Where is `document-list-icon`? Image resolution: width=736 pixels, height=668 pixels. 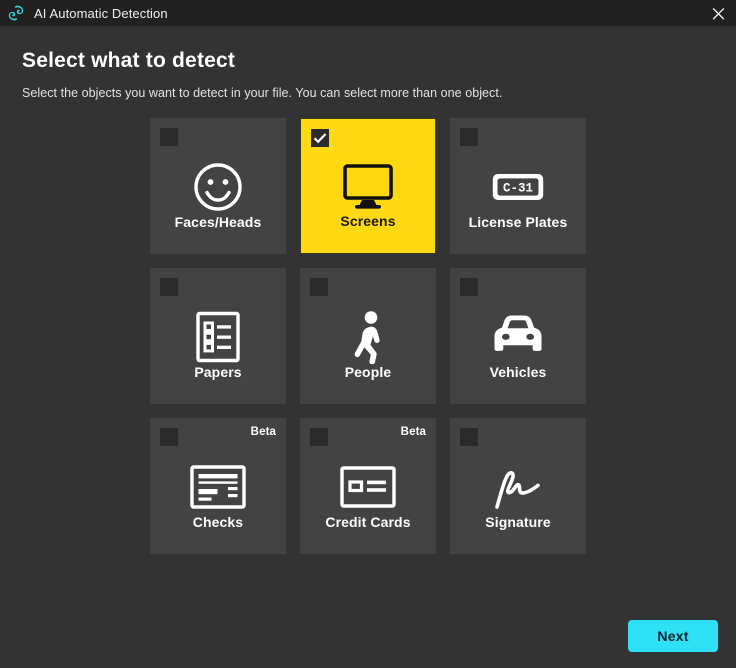 document-list-icon is located at coordinates (218, 337).